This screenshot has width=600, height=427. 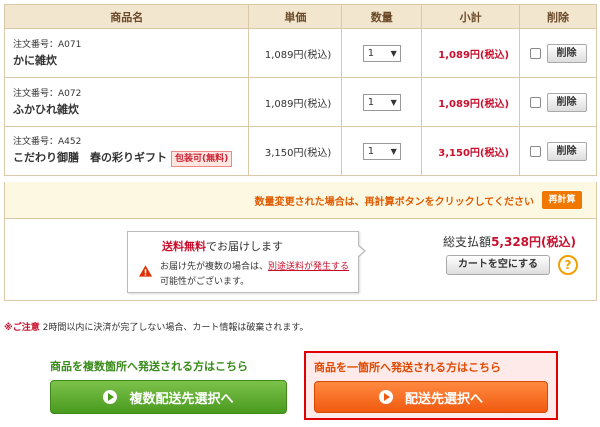 What do you see at coordinates (407, 367) in the screenshot?
I see `single-shipping-label: 商品を一箇所へ発送される方はこちら` at bounding box center [407, 367].